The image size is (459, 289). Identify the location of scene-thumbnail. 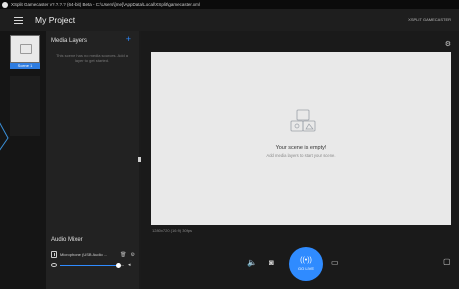
(25, 49).